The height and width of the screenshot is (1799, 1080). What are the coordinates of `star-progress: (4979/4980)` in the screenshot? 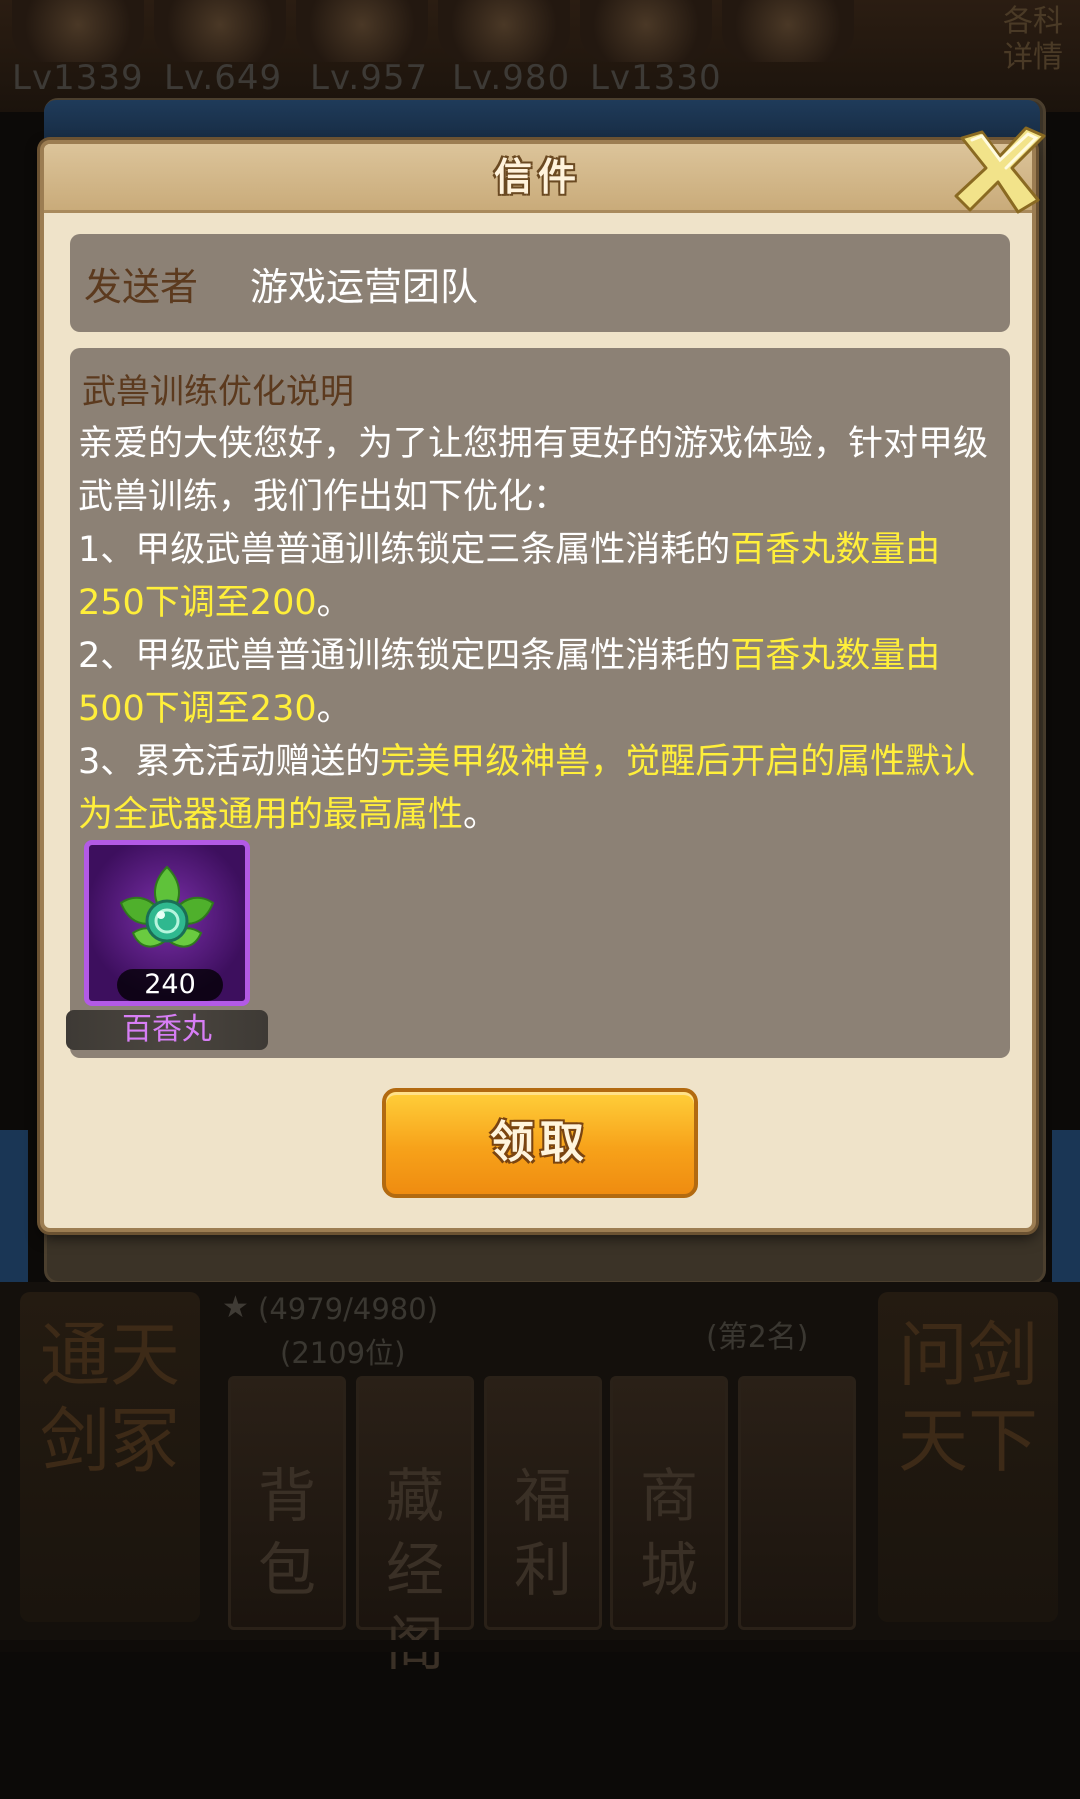 It's located at (348, 1309).